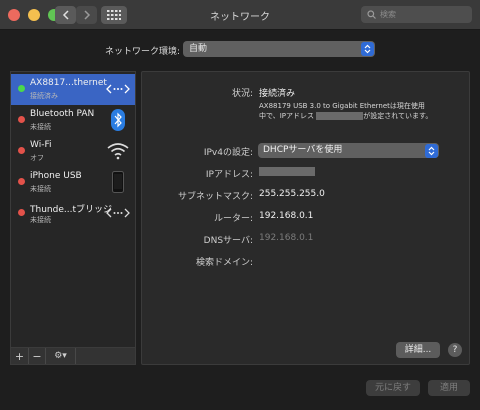 Image resolution: width=480 pixels, height=410 pixels. Describe the element at coordinates (416, 14) in the screenshot. I see `search-field: 検索` at that location.